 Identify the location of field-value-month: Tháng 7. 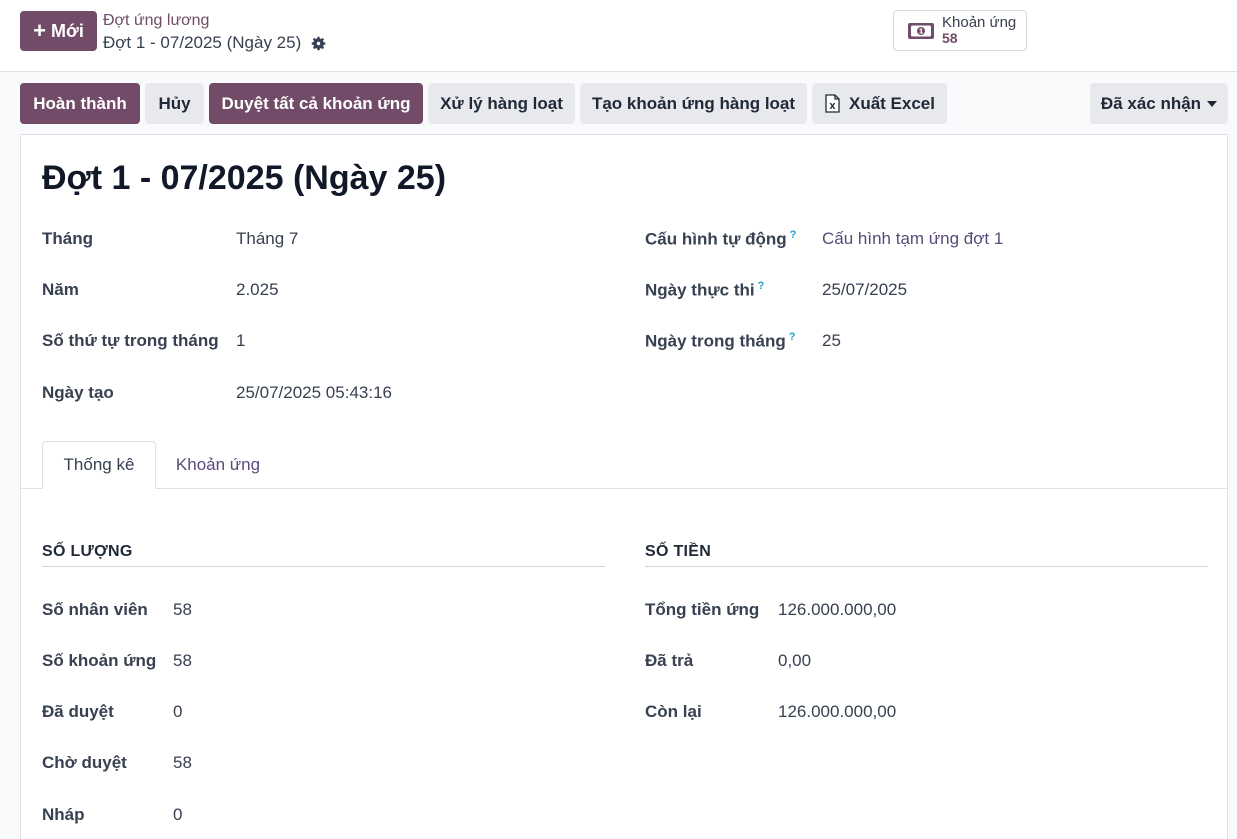
(267, 239).